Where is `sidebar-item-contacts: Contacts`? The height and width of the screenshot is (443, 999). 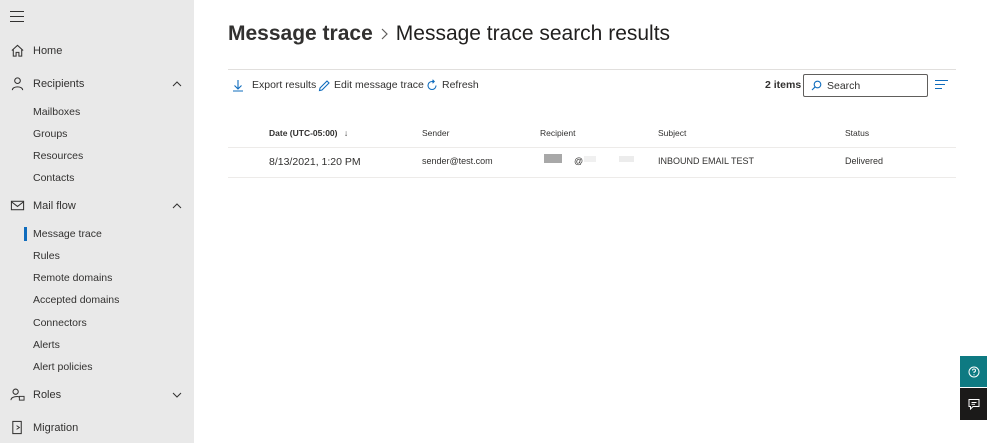
sidebar-item-contacts: Contacts is located at coordinates (97, 178).